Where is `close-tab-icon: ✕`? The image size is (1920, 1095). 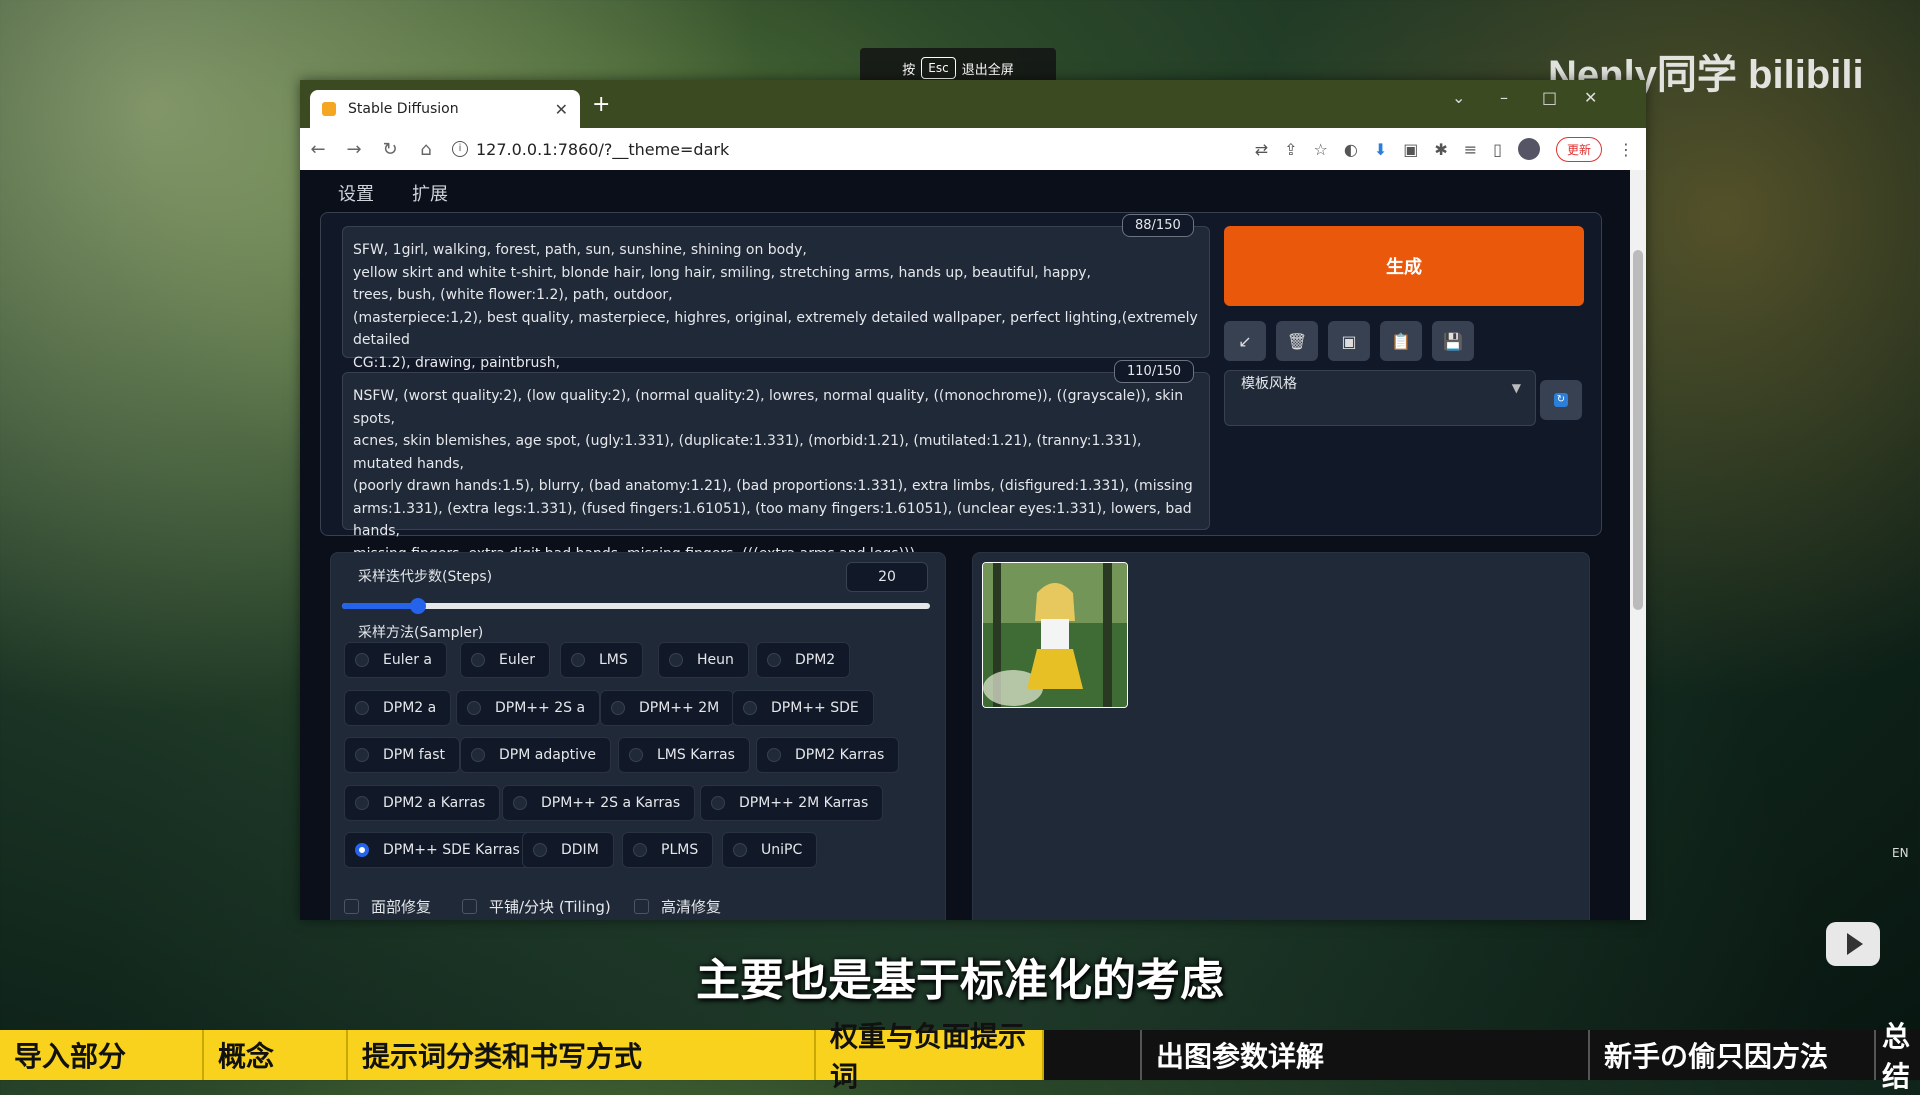 close-tab-icon: ✕ is located at coordinates (561, 109).